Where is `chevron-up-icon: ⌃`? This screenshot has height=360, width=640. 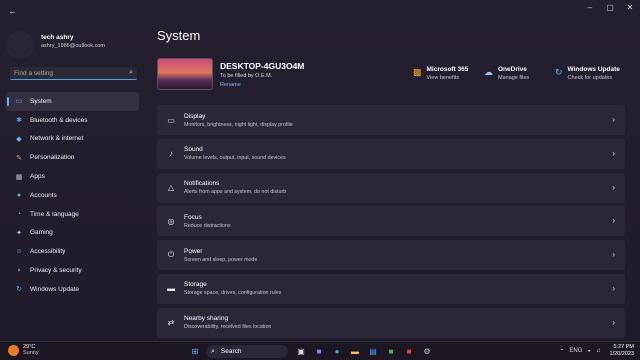
chevron-up-icon: ⌃ is located at coordinates (561, 351).